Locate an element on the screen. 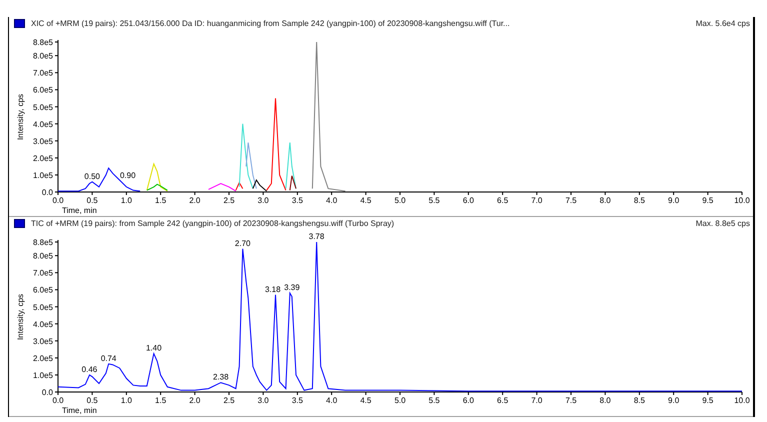  peak-label: 0.46 is located at coordinates (90, 369).